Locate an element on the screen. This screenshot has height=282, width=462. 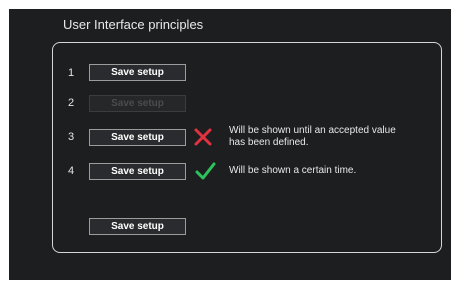
check-icon is located at coordinates (205, 171).